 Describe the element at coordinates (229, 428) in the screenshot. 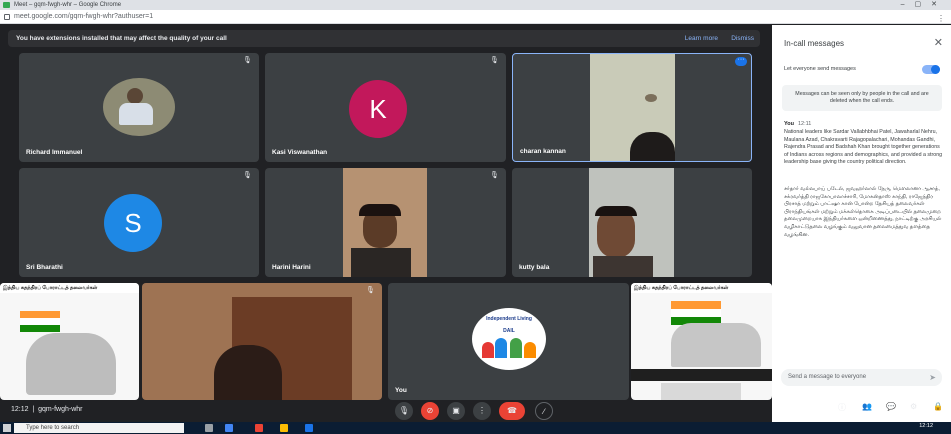

I see `chrome-icon` at that location.